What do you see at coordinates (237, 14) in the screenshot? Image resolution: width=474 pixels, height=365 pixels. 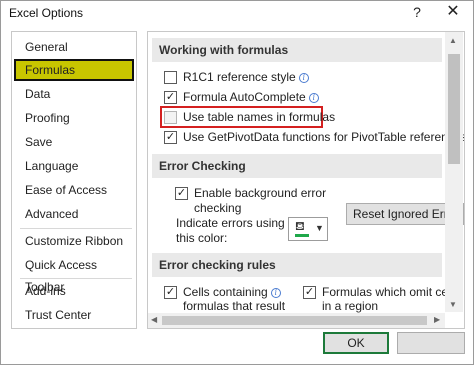 I see `title-bar: Excel Options ? ✕` at bounding box center [237, 14].